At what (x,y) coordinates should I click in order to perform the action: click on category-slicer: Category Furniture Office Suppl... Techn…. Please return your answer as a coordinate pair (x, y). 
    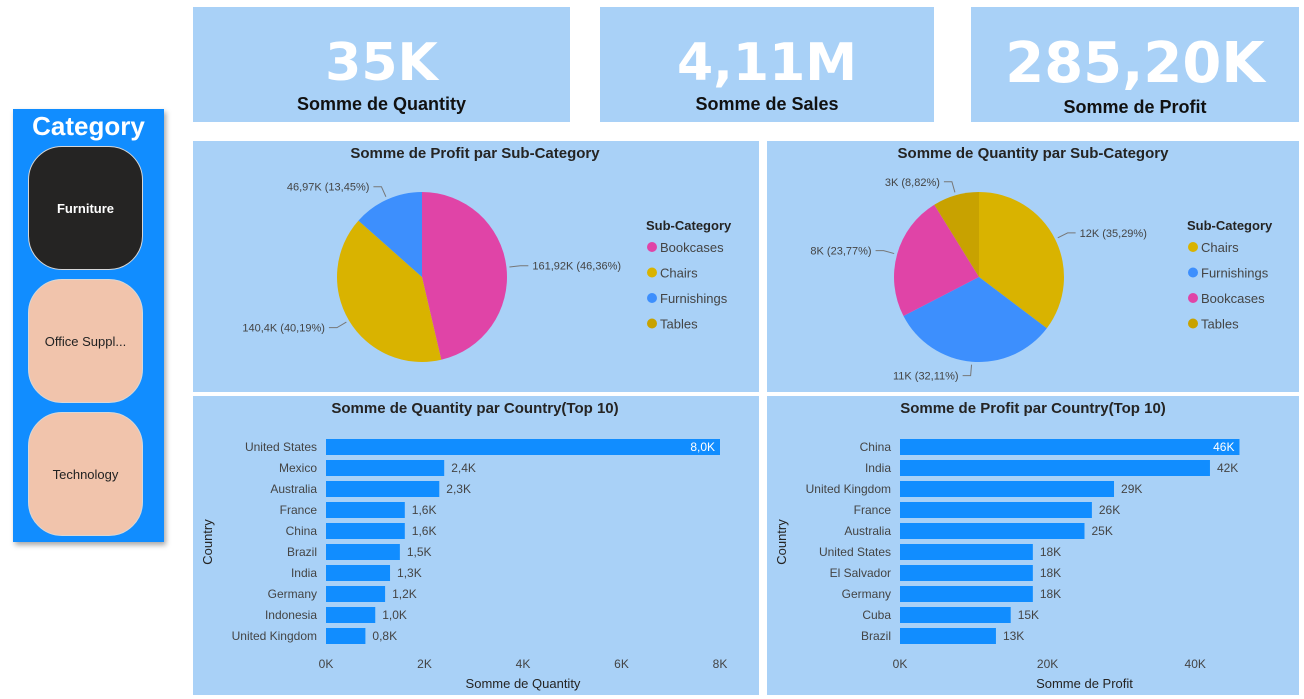
    Looking at the image, I should click on (88, 325).